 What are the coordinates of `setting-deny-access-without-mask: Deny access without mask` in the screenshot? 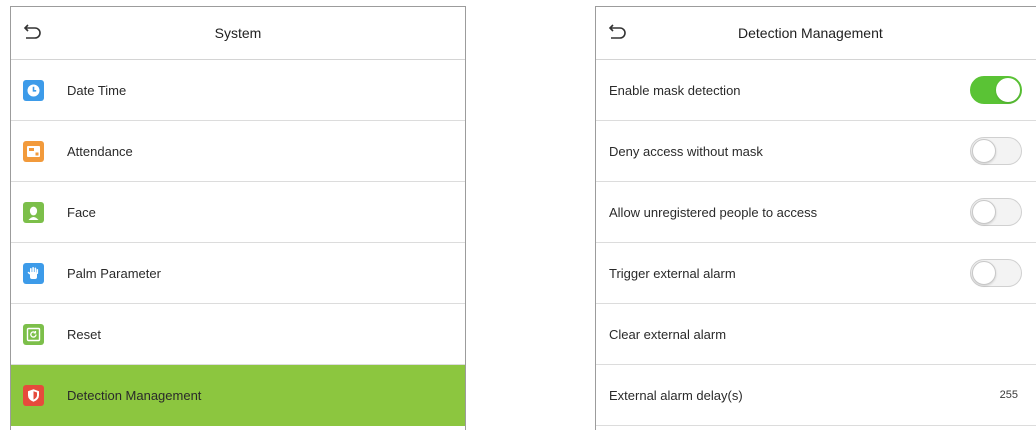 It's located at (816, 151).